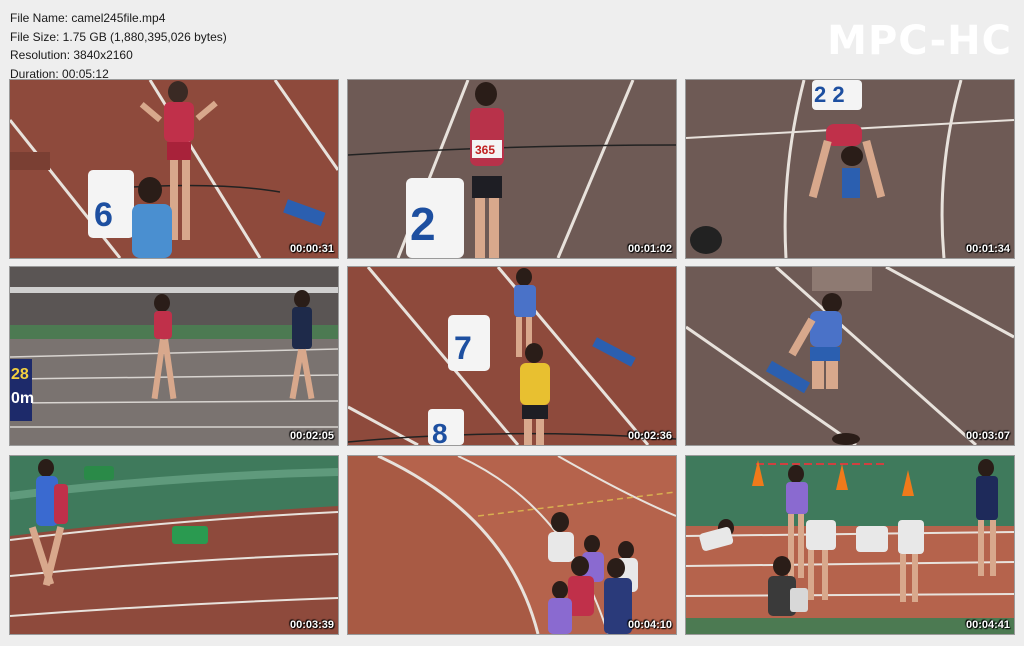 The height and width of the screenshot is (646, 1024). I want to click on lane-number-2: 2 2, so click(829, 94).